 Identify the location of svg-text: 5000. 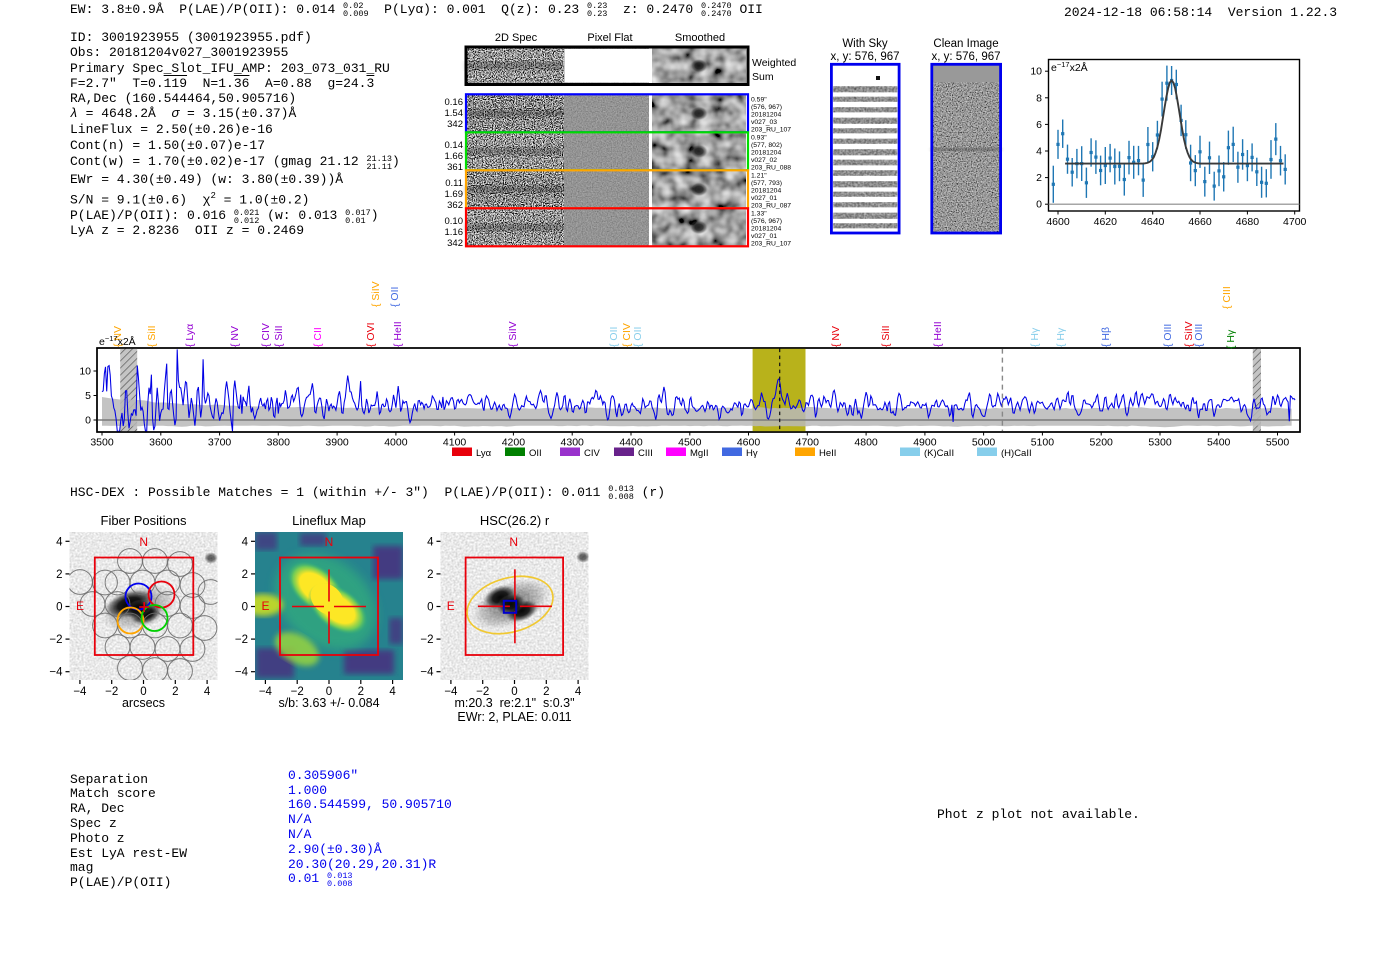
(984, 443).